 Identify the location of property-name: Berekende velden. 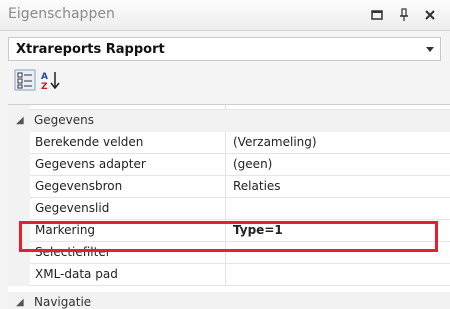
(128, 143).